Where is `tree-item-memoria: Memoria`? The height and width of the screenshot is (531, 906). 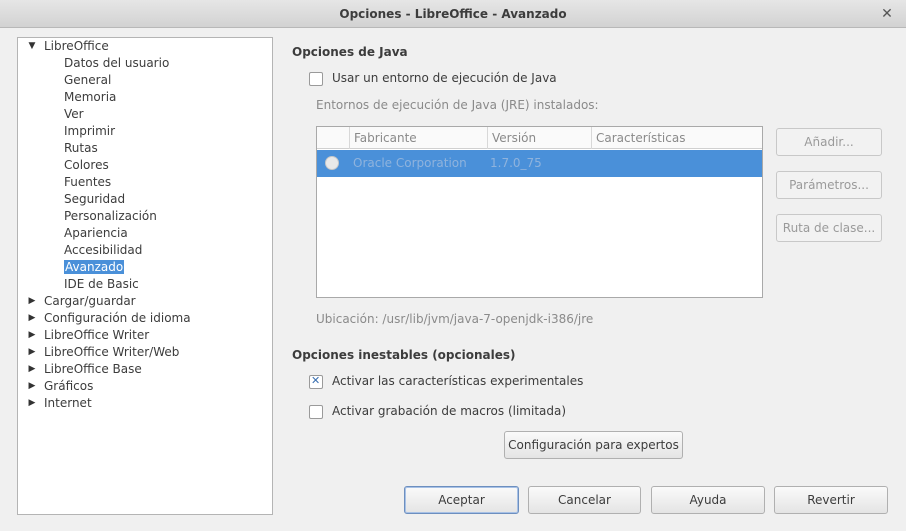 tree-item-memoria: Memoria is located at coordinates (90, 97).